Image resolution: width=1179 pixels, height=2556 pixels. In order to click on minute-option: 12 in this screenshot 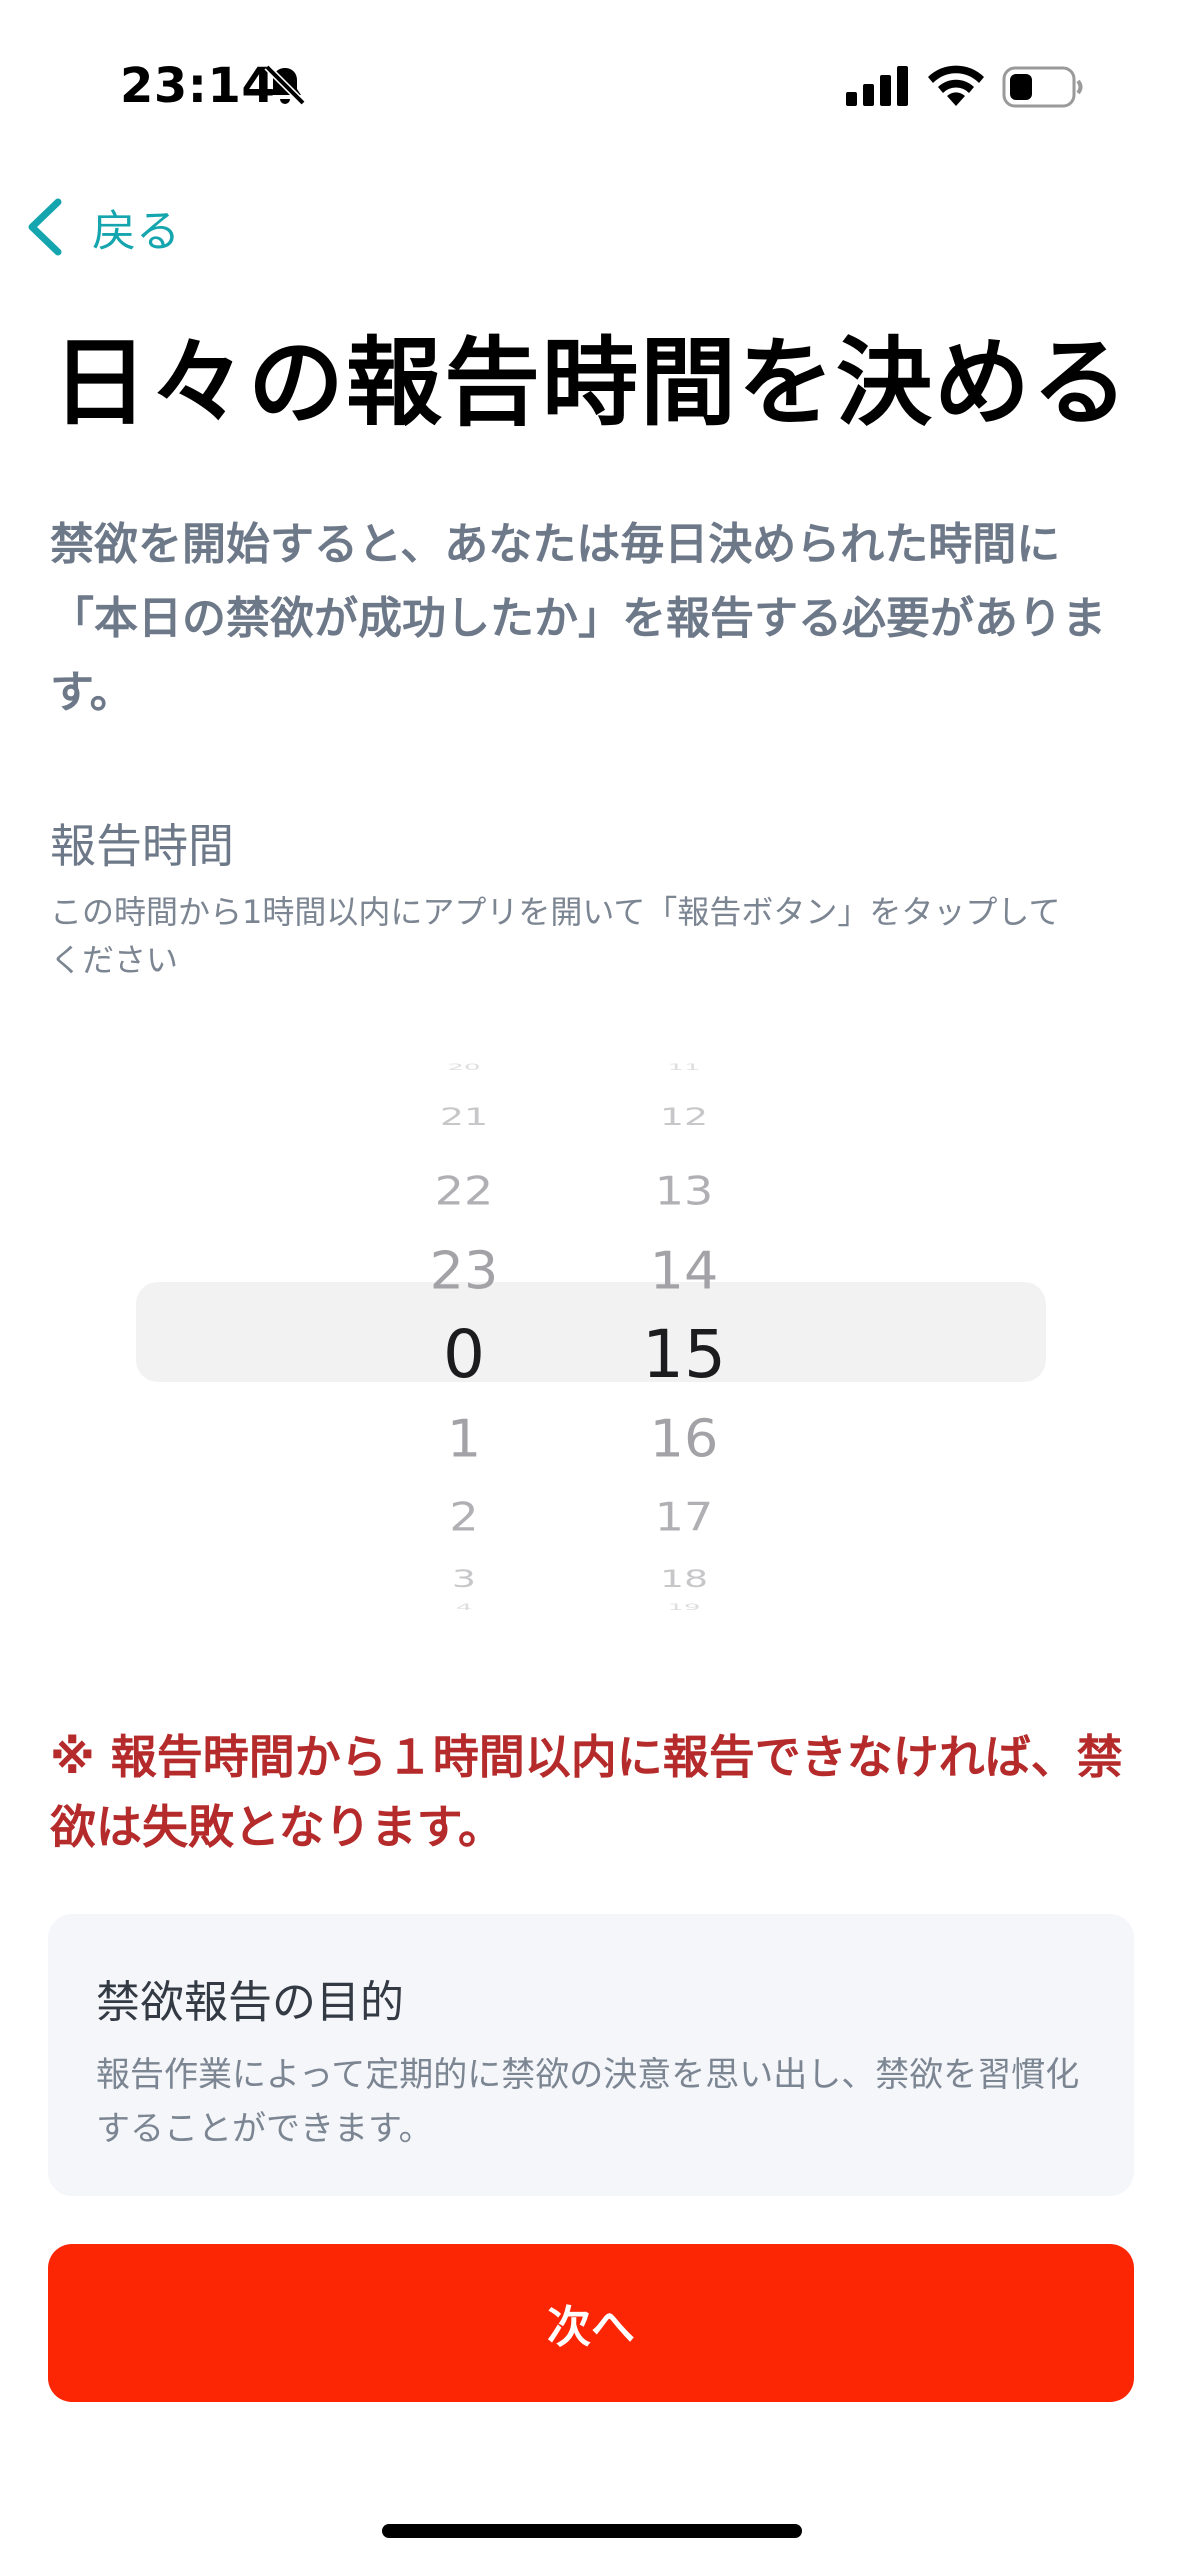, I will do `click(684, 1117)`.